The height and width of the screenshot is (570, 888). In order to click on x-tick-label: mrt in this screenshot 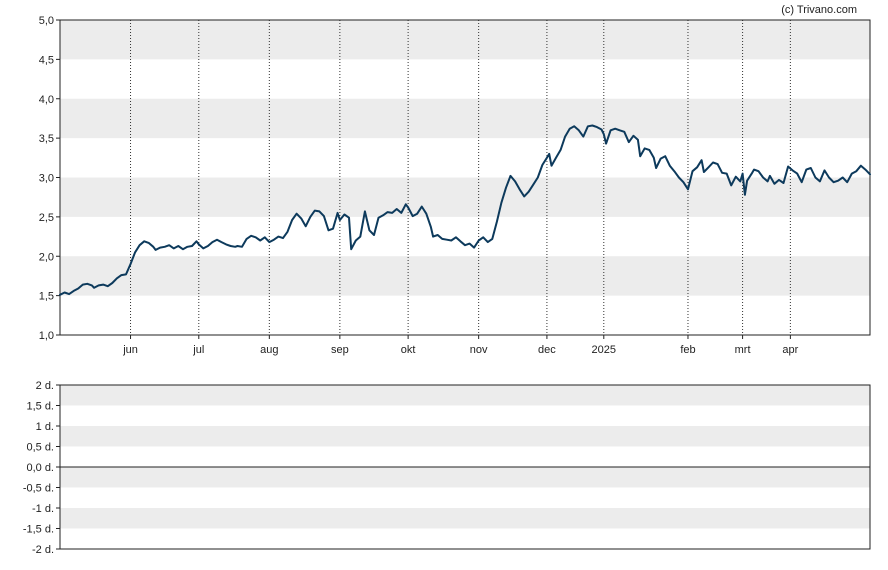, I will do `click(743, 350)`.